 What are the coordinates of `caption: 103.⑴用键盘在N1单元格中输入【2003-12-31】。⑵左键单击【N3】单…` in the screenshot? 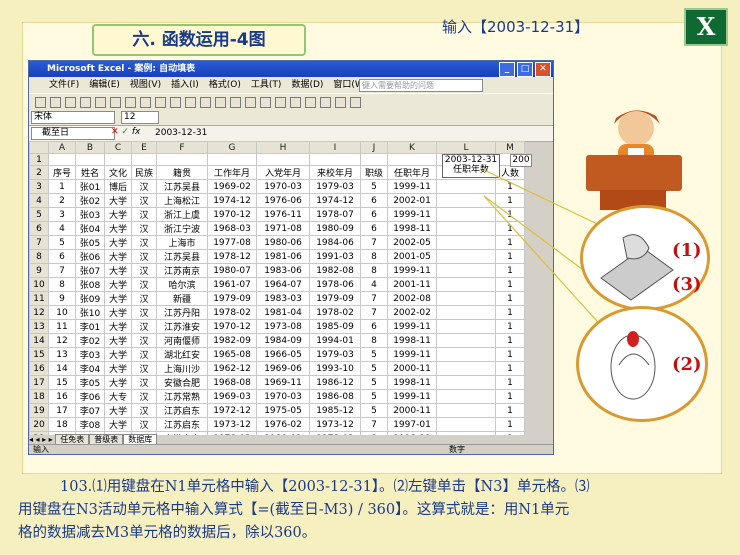 It's located at (370, 510).